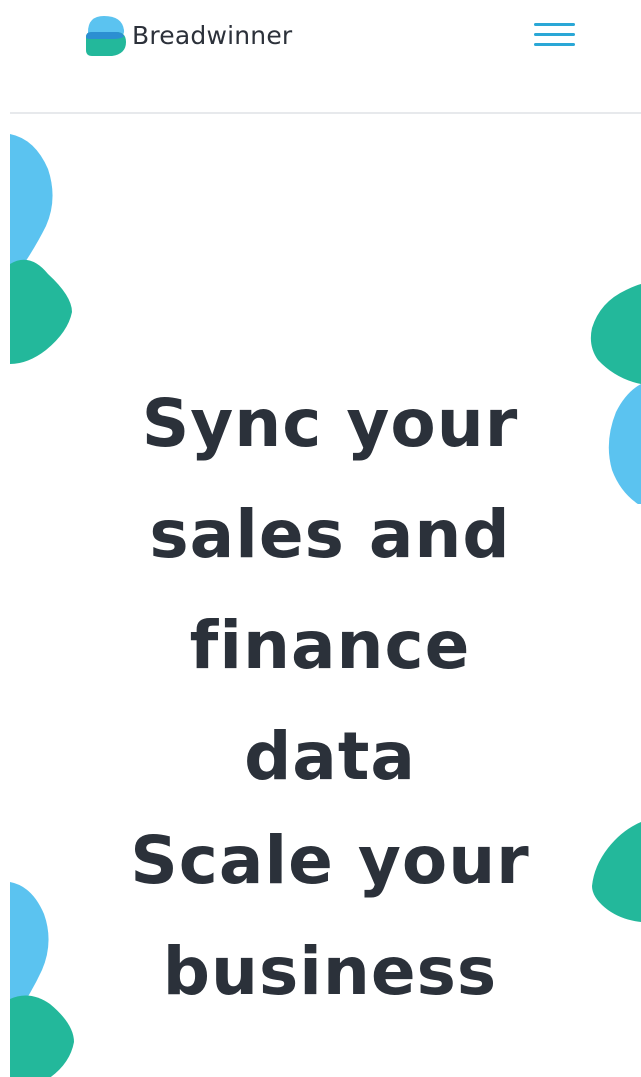  Describe the element at coordinates (330, 971) in the screenshot. I see `hero-subheadline-line: business` at that location.